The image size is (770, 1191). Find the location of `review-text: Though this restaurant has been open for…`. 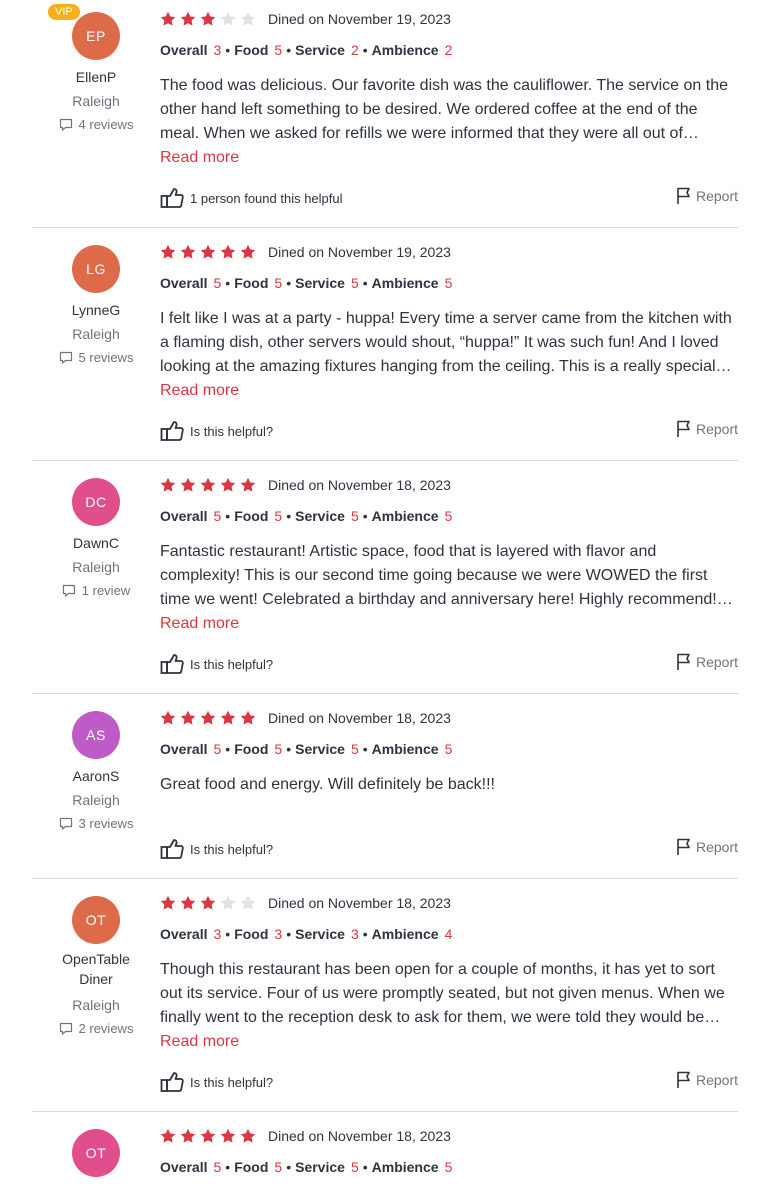

review-text: Though this restaurant has been open for… is located at coordinates (442, 993).